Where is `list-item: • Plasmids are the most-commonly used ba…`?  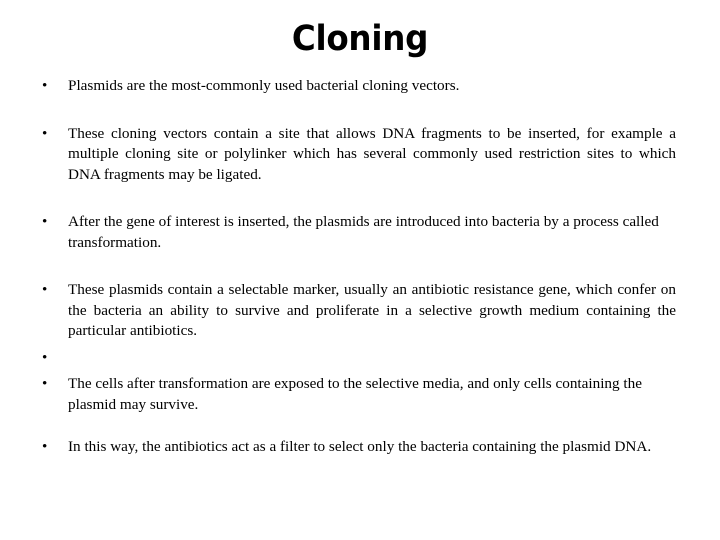
list-item: • Plasmids are the most-commonly used ba… is located at coordinates (358, 86).